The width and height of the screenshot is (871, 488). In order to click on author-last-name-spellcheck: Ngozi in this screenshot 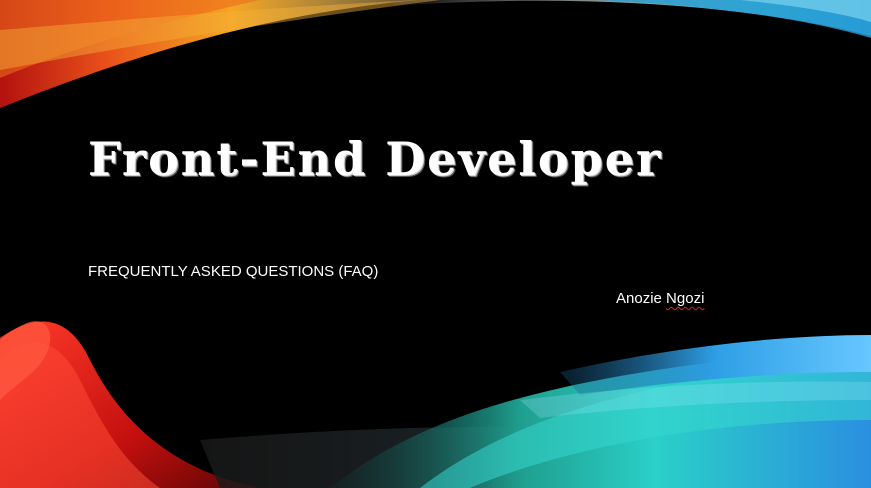, I will do `click(685, 298)`.